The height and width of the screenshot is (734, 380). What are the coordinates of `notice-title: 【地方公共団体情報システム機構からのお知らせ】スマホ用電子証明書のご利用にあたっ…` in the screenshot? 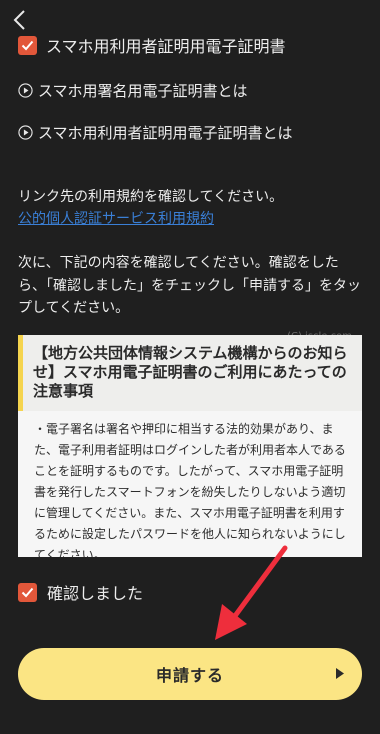 It's located at (190, 373).